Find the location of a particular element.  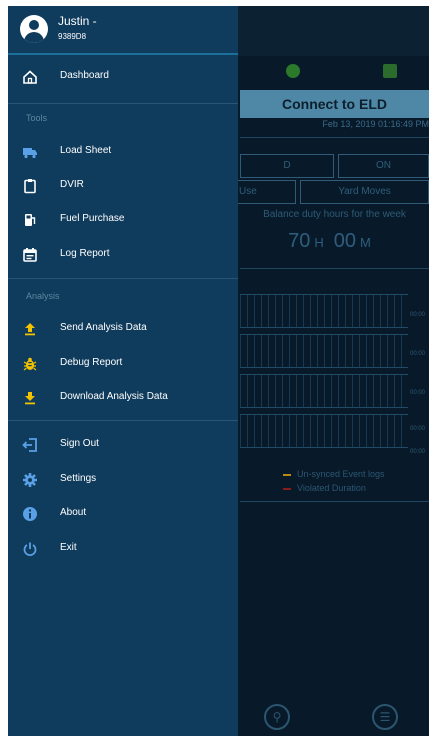

menu-item-exit: Exit is located at coordinates (123, 549).